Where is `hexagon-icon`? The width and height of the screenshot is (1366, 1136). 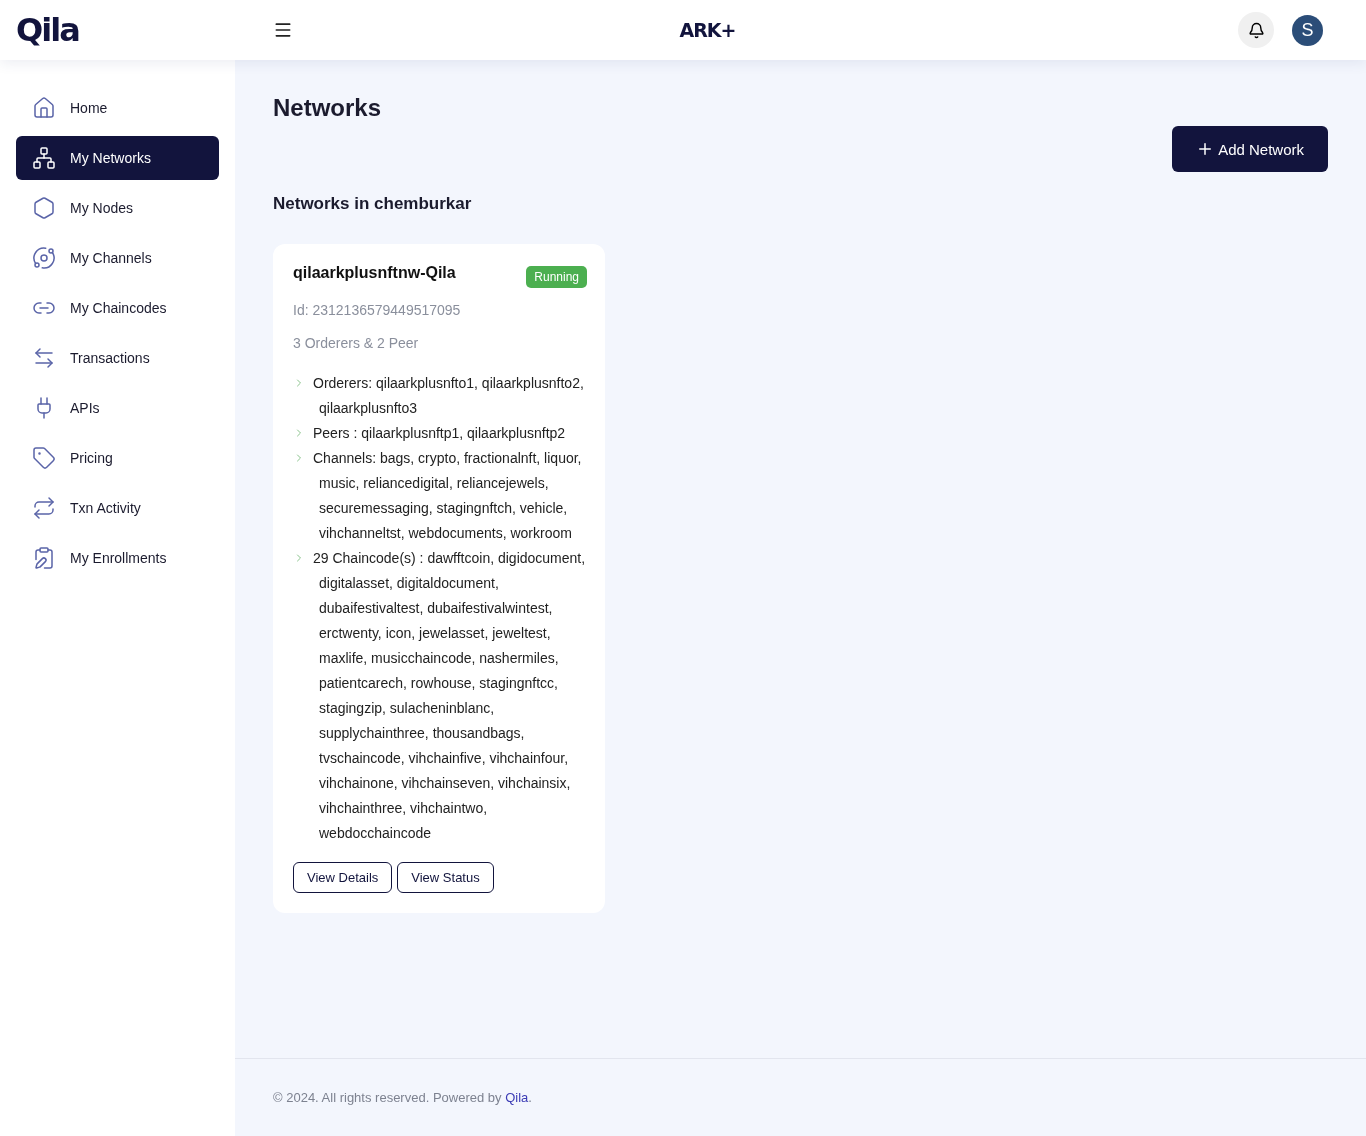 hexagon-icon is located at coordinates (44, 208).